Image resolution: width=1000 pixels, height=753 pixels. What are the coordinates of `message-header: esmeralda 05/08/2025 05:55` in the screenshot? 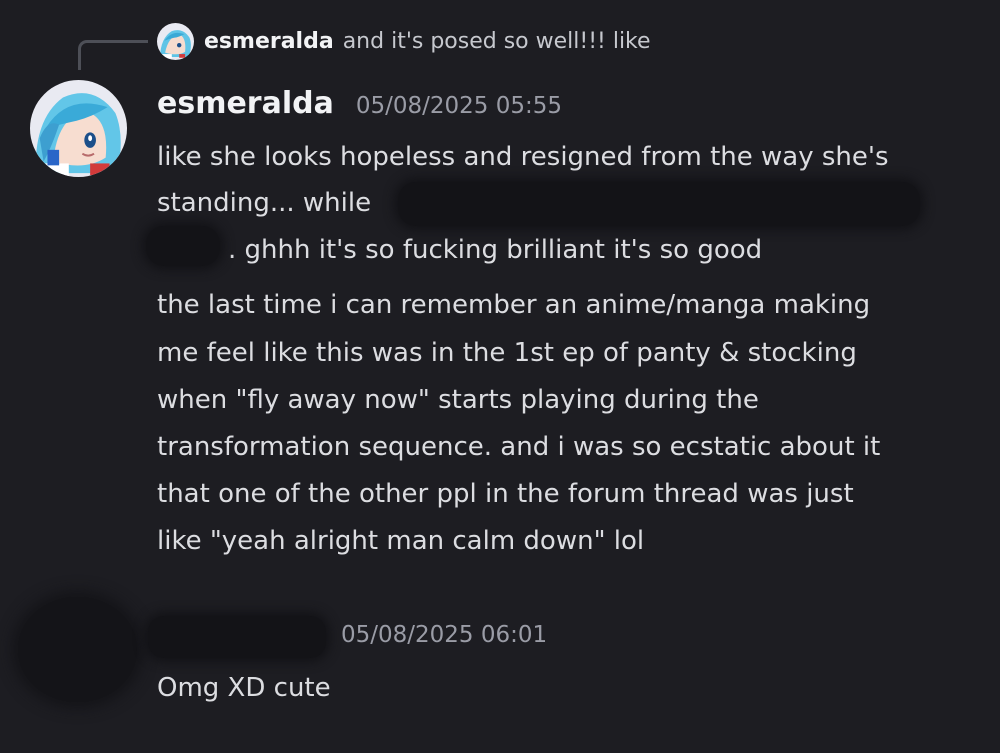 It's located at (359, 108).